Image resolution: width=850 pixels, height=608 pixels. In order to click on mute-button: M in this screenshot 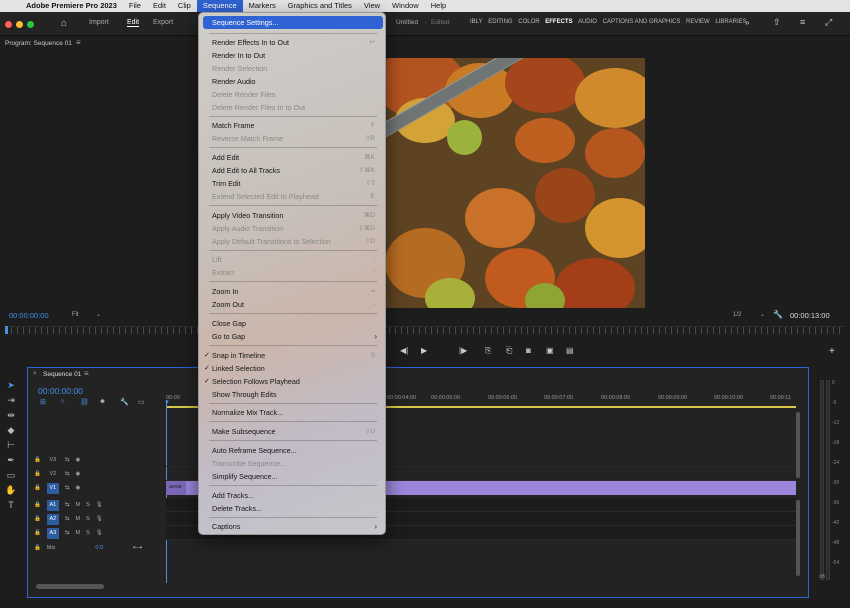, I will do `click(77, 519)`.